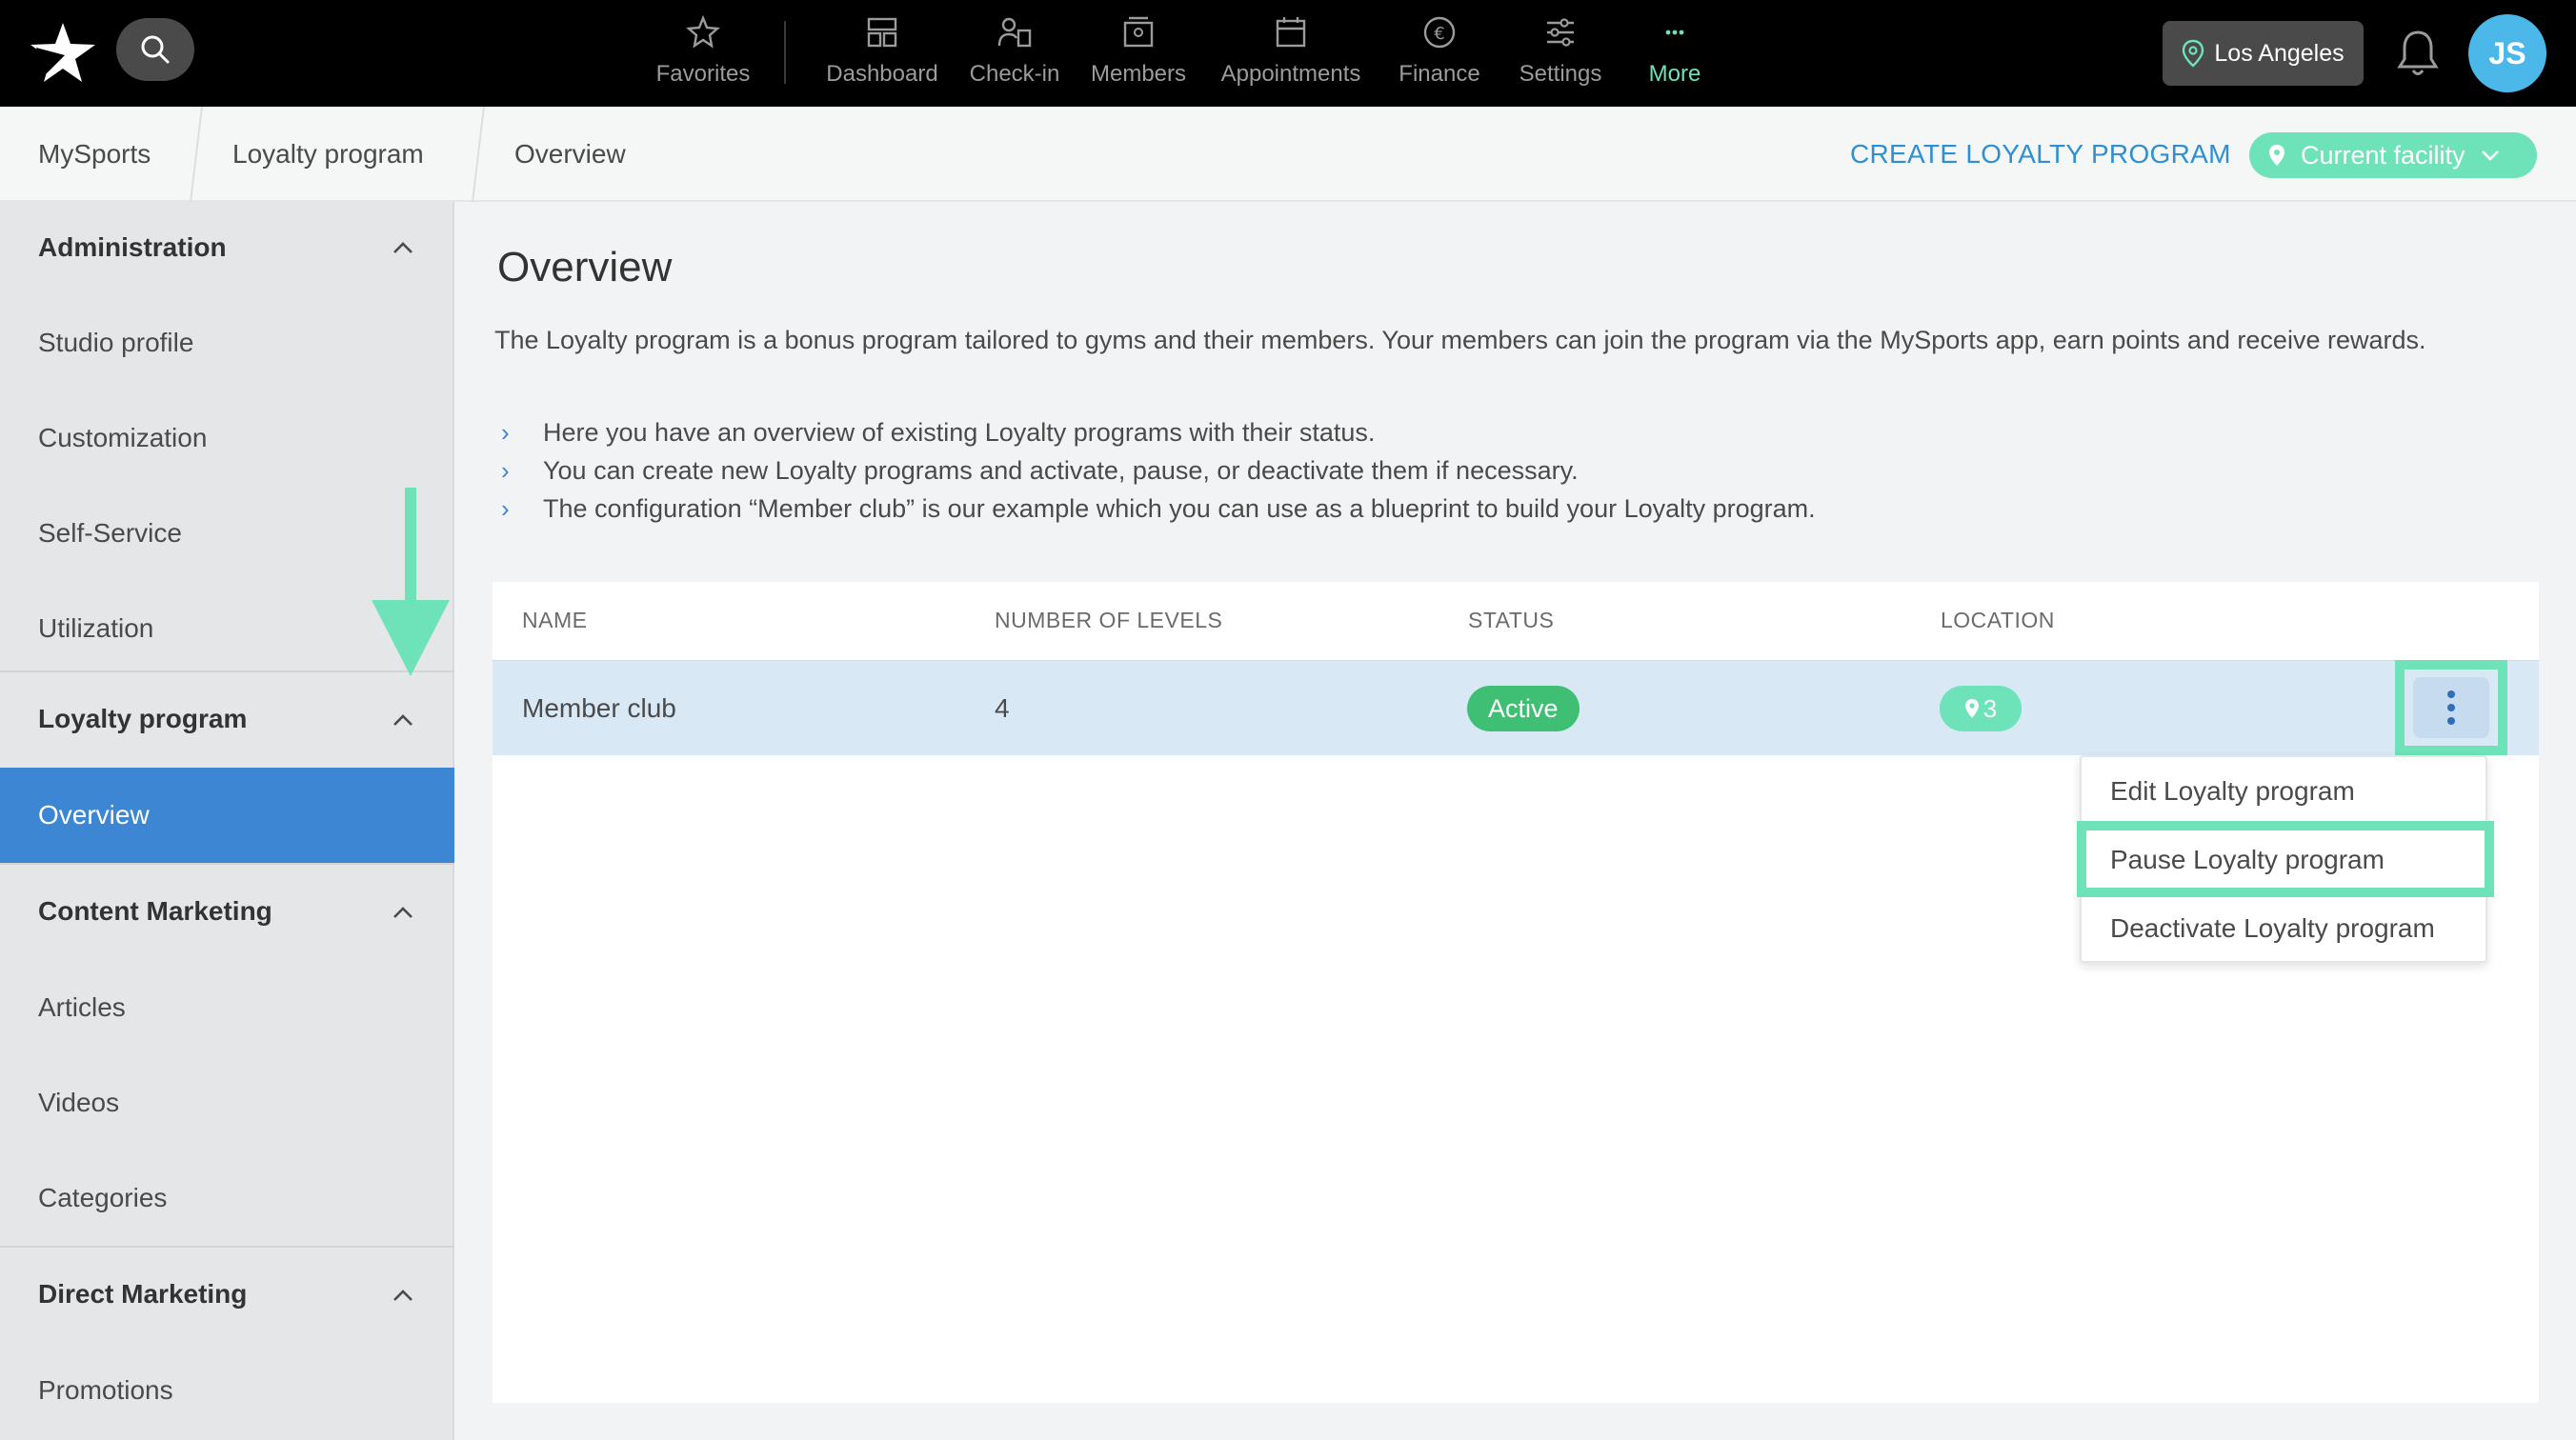  Describe the element at coordinates (2490, 155) in the screenshot. I see `chevron-down-icon` at that location.